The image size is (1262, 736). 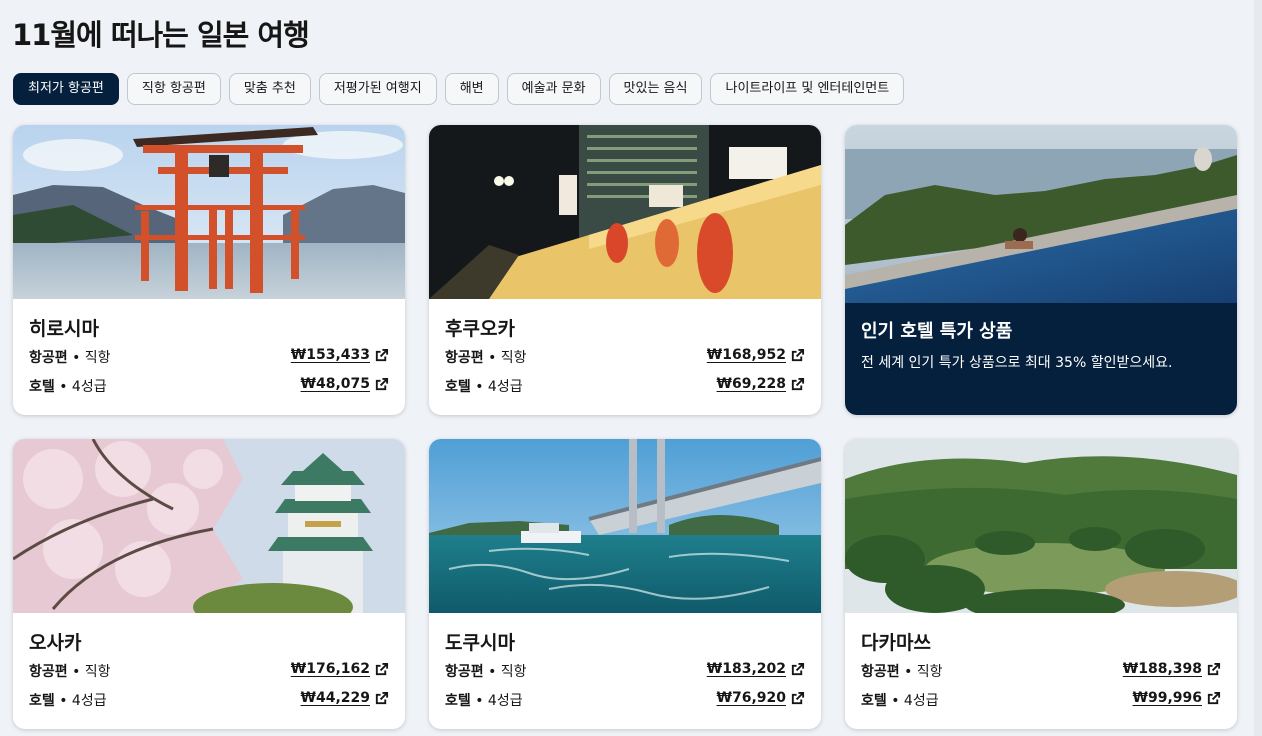 I want to click on flight-price: ₩188,398, so click(x=1162, y=669).